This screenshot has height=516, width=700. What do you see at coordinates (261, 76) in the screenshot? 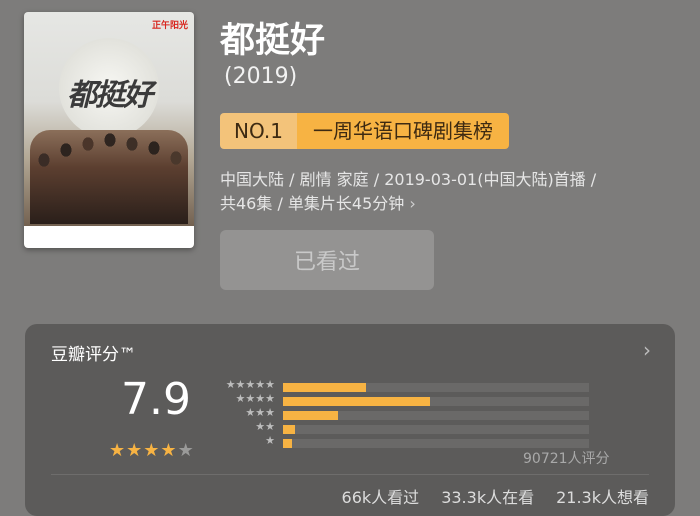
I see `movie-year: (2019)` at bounding box center [261, 76].